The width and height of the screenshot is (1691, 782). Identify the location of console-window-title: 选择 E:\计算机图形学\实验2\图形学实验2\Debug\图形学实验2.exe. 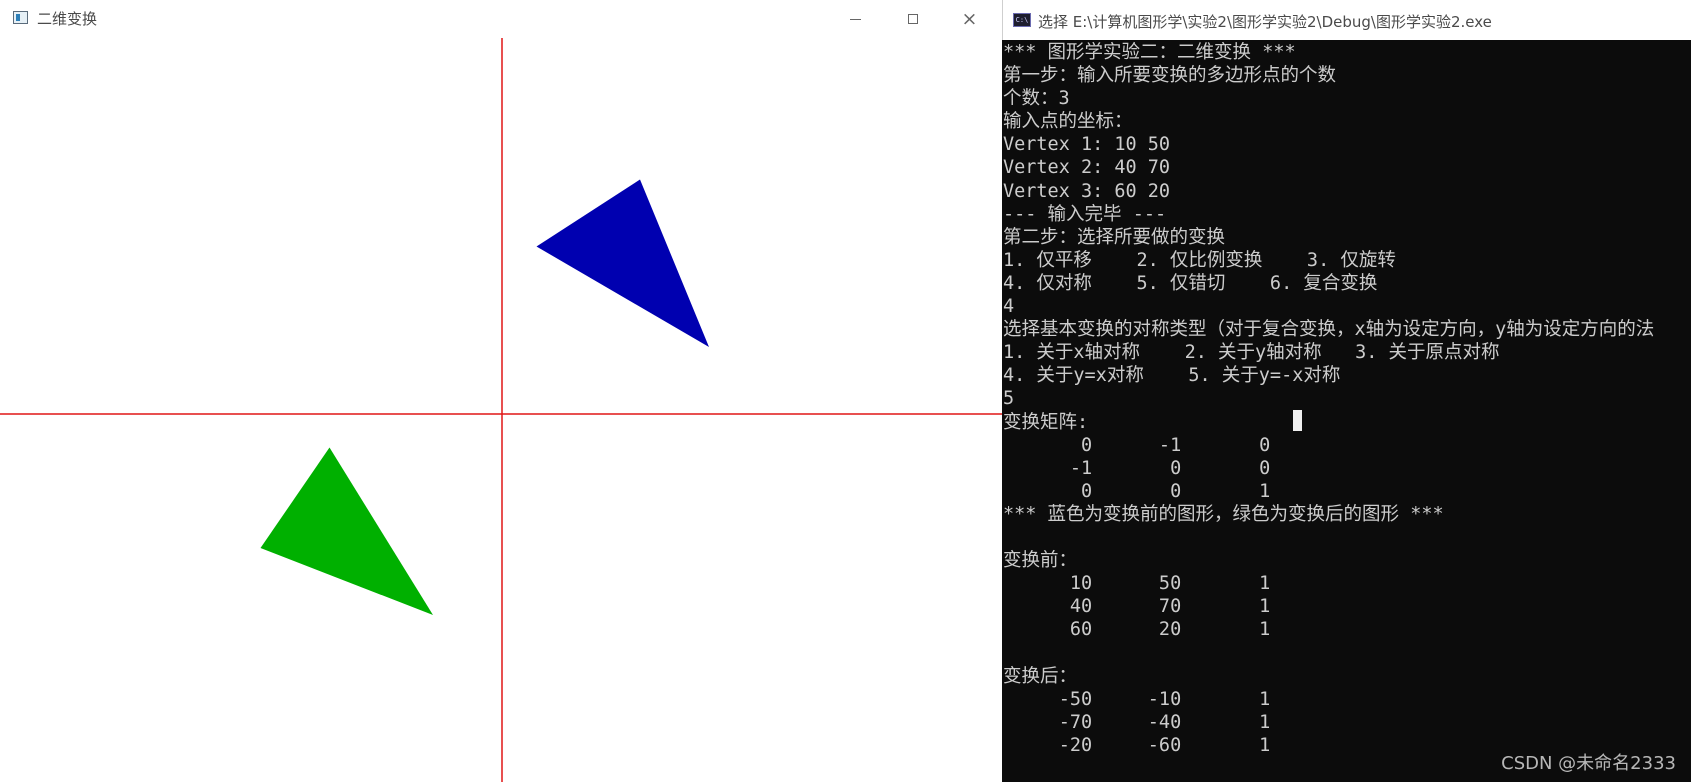
(1265, 22).